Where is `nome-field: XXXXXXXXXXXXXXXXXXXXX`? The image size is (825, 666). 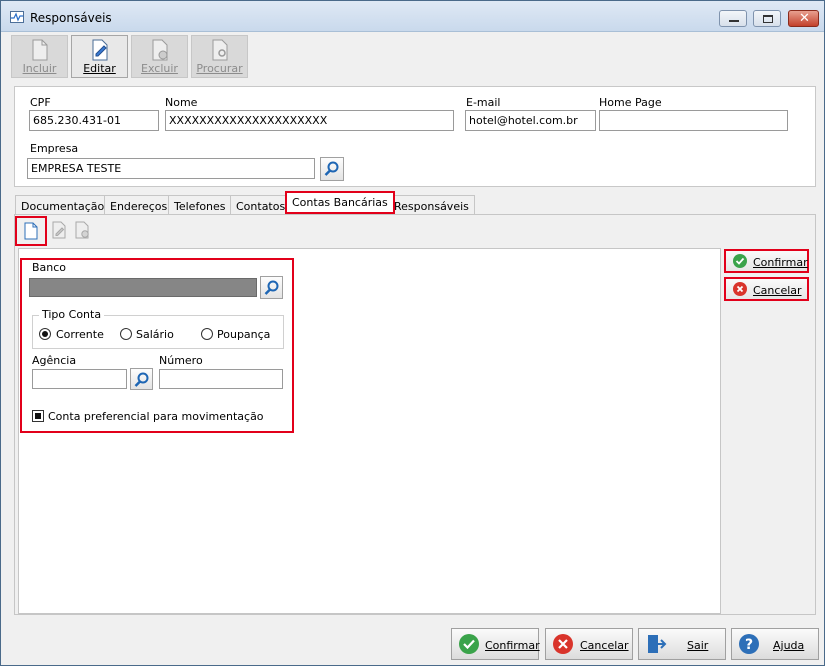 nome-field: XXXXXXXXXXXXXXXXXXXXX is located at coordinates (309, 120).